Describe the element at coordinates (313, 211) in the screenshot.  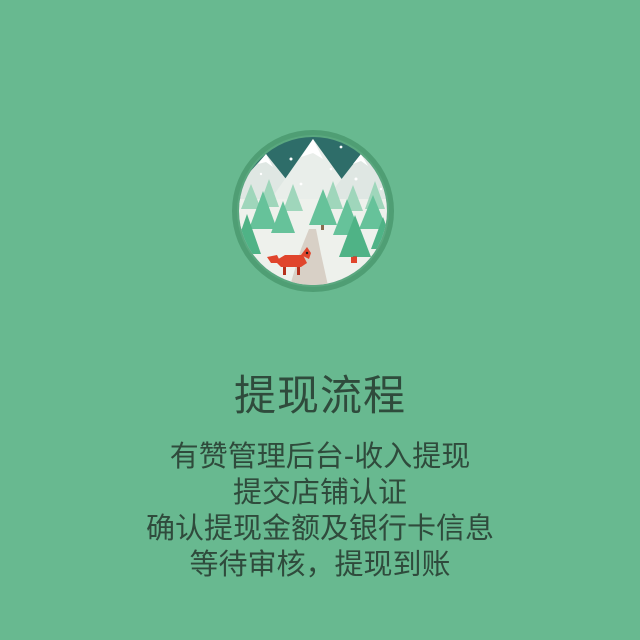
I see `winter-forest-fox-icon` at that location.